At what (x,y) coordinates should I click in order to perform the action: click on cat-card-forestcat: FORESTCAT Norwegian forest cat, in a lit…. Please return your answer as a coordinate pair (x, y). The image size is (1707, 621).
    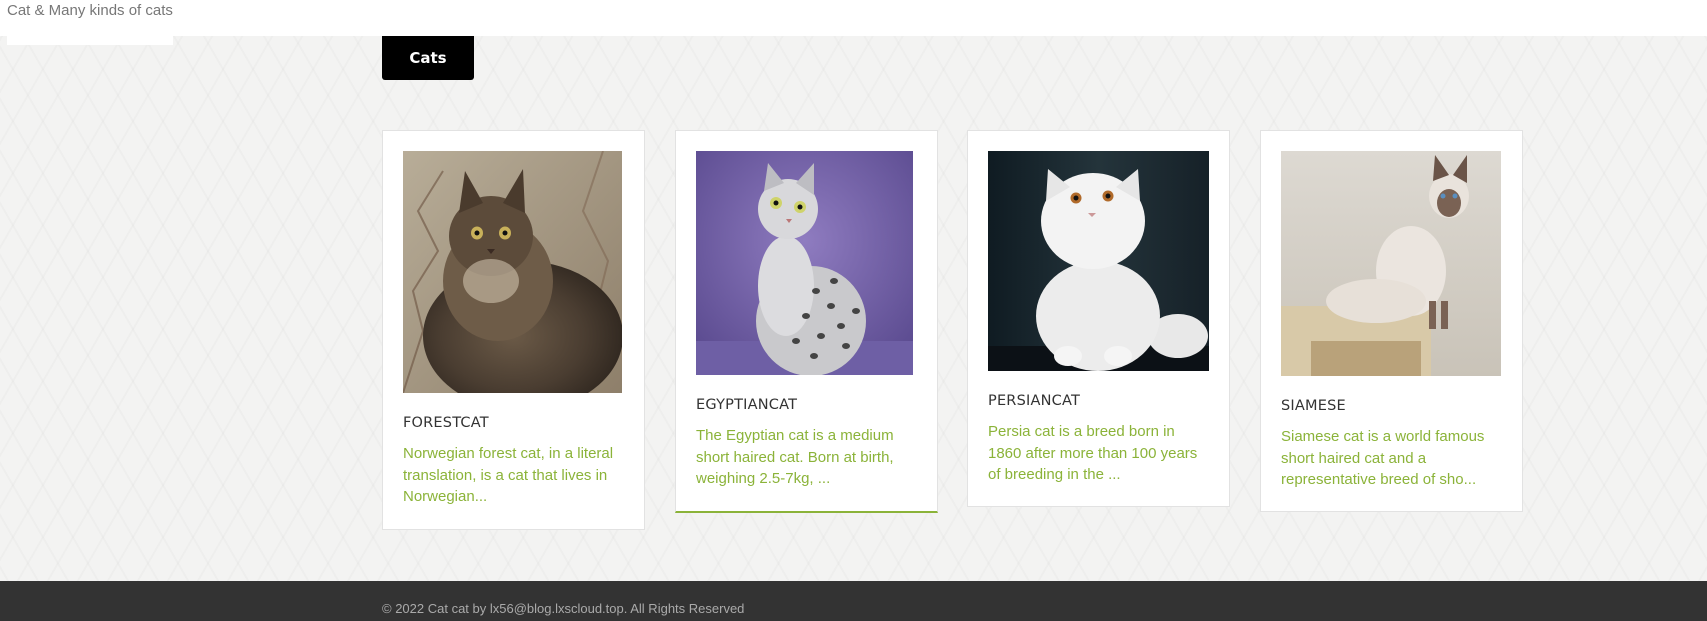
    Looking at the image, I should click on (513, 330).